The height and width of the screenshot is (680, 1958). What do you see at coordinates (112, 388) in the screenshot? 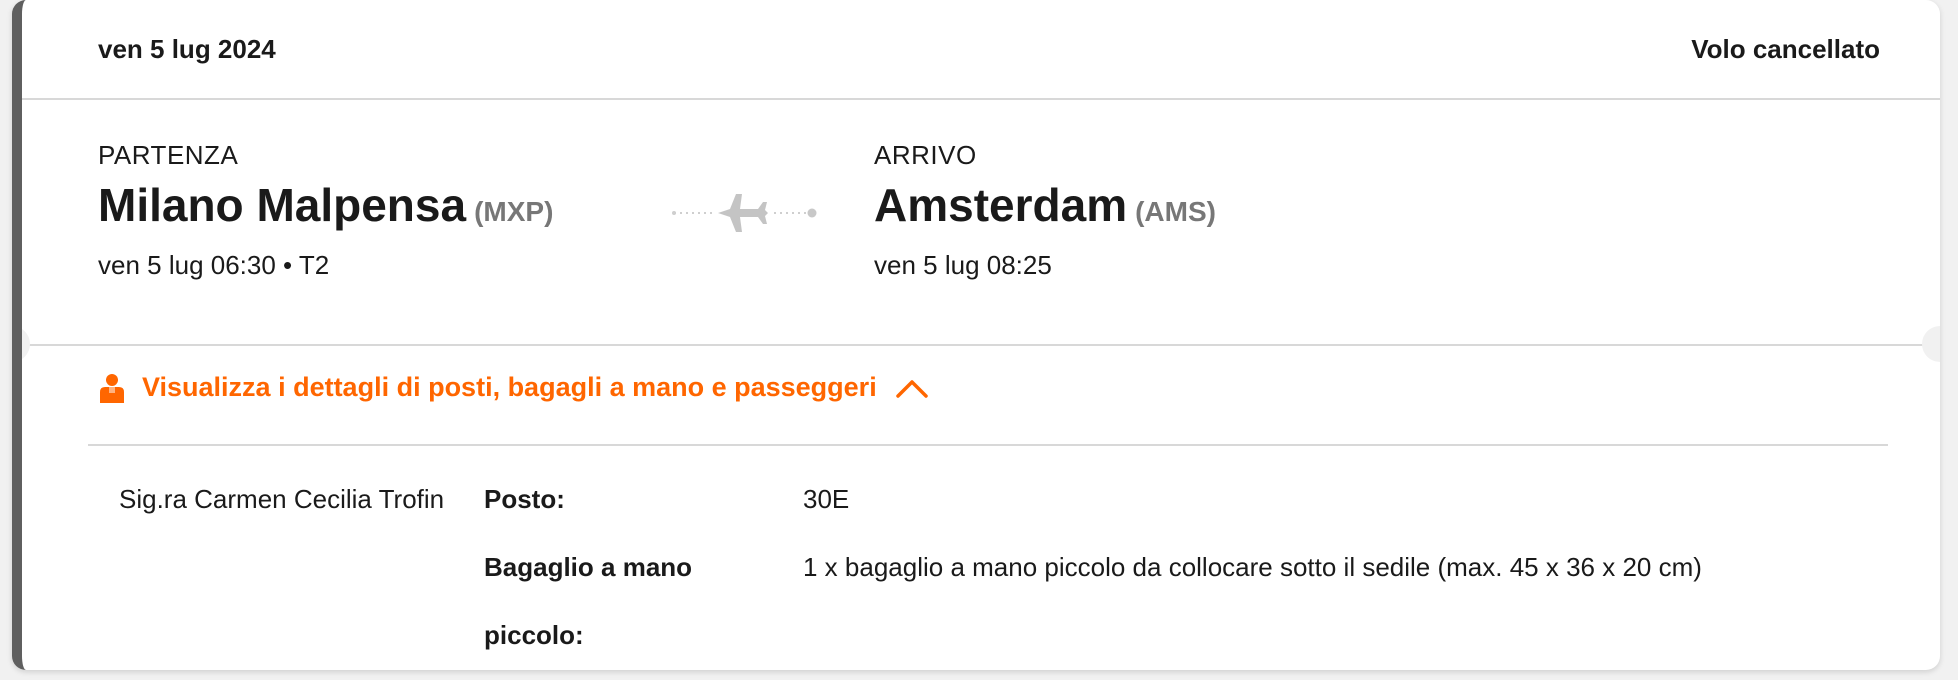
I see `person-icon` at bounding box center [112, 388].